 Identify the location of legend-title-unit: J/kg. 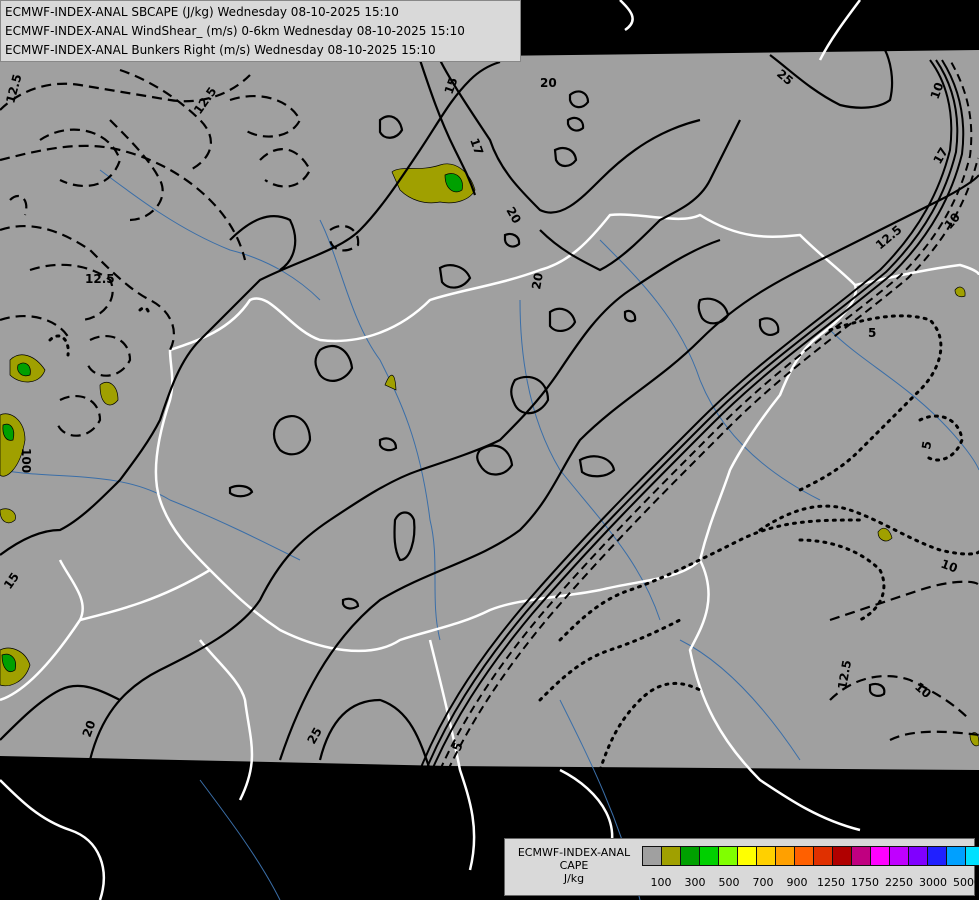
(574, 878).